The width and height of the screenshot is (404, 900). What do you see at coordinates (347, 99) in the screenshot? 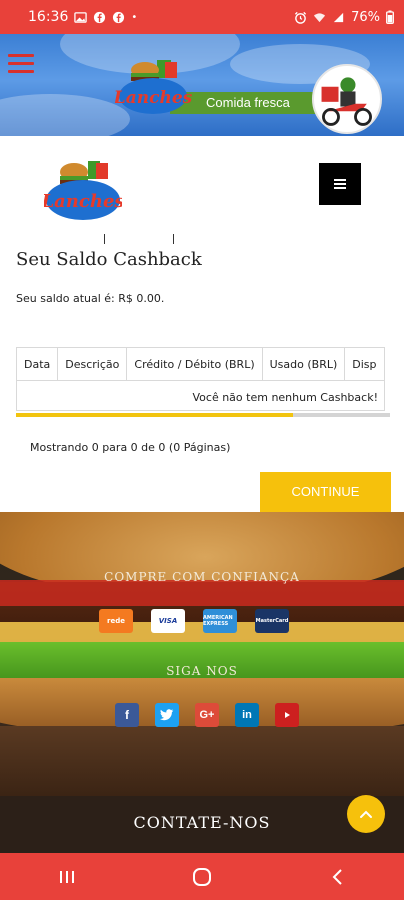
I see `delivery-motorcycle-image` at bounding box center [347, 99].